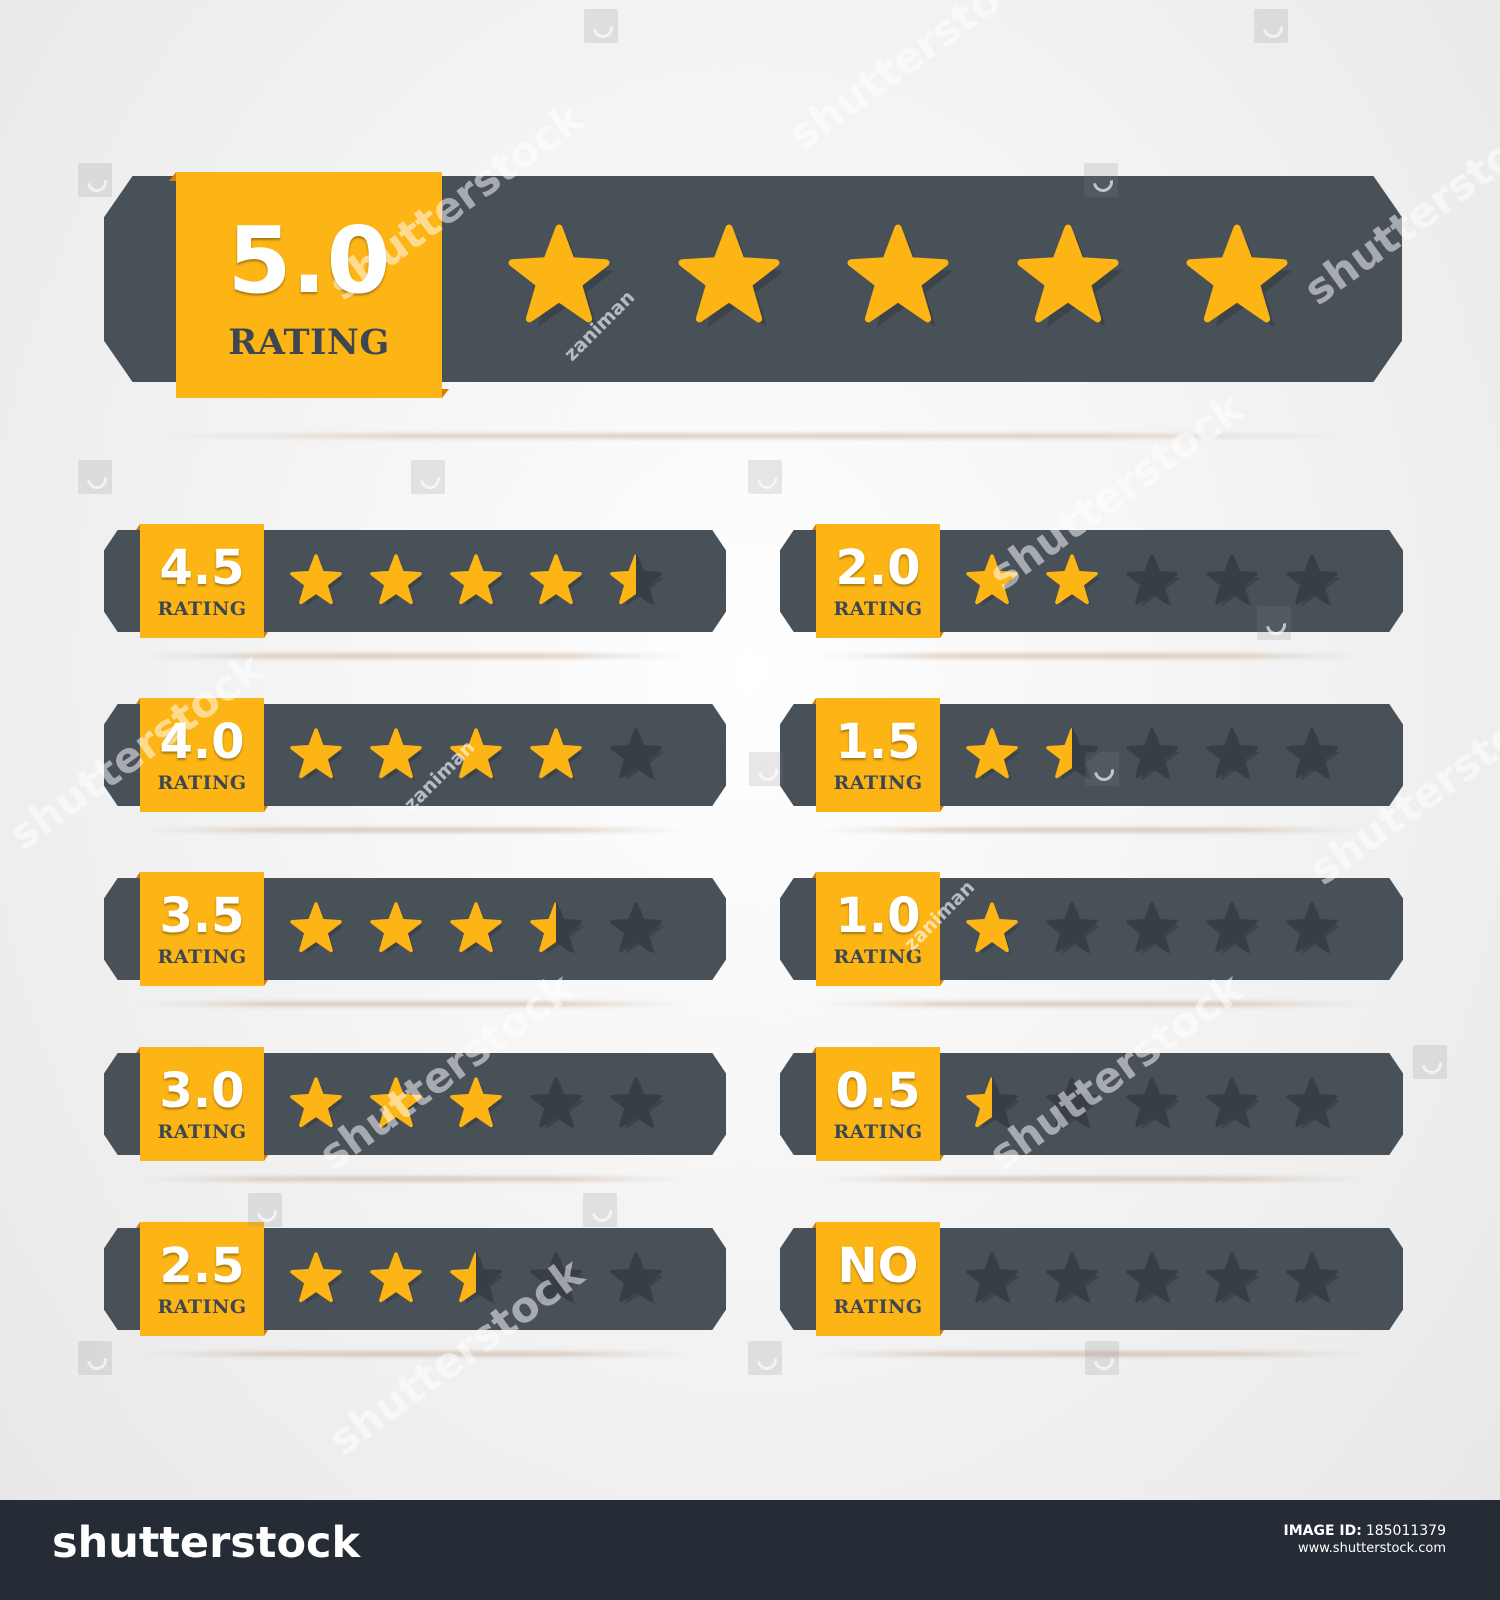 The width and height of the screenshot is (1500, 1600). Describe the element at coordinates (878, 755) in the screenshot. I see `rating-badge: 1.5 RATING` at that location.